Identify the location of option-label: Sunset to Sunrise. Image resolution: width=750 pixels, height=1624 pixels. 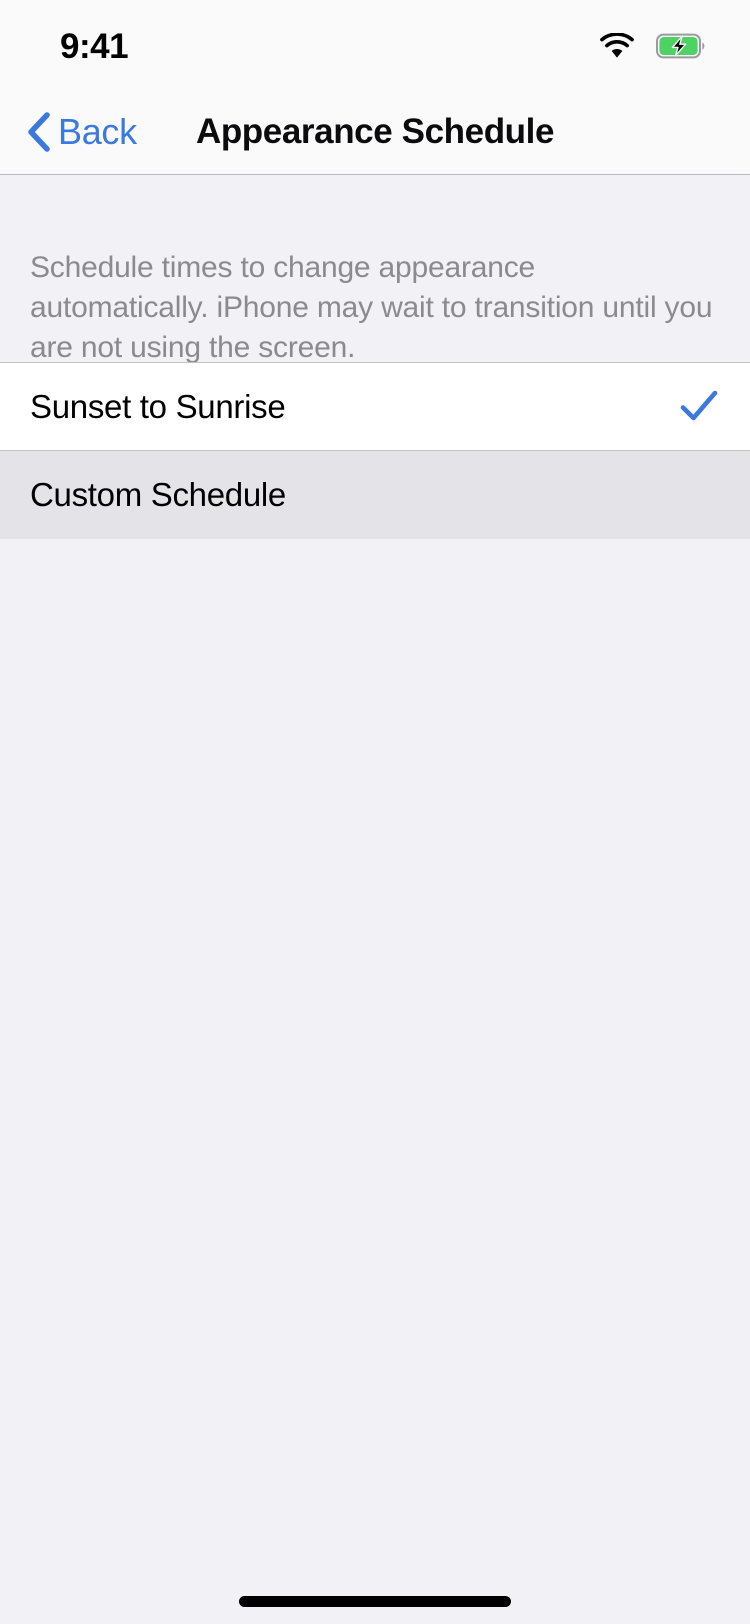
(158, 406).